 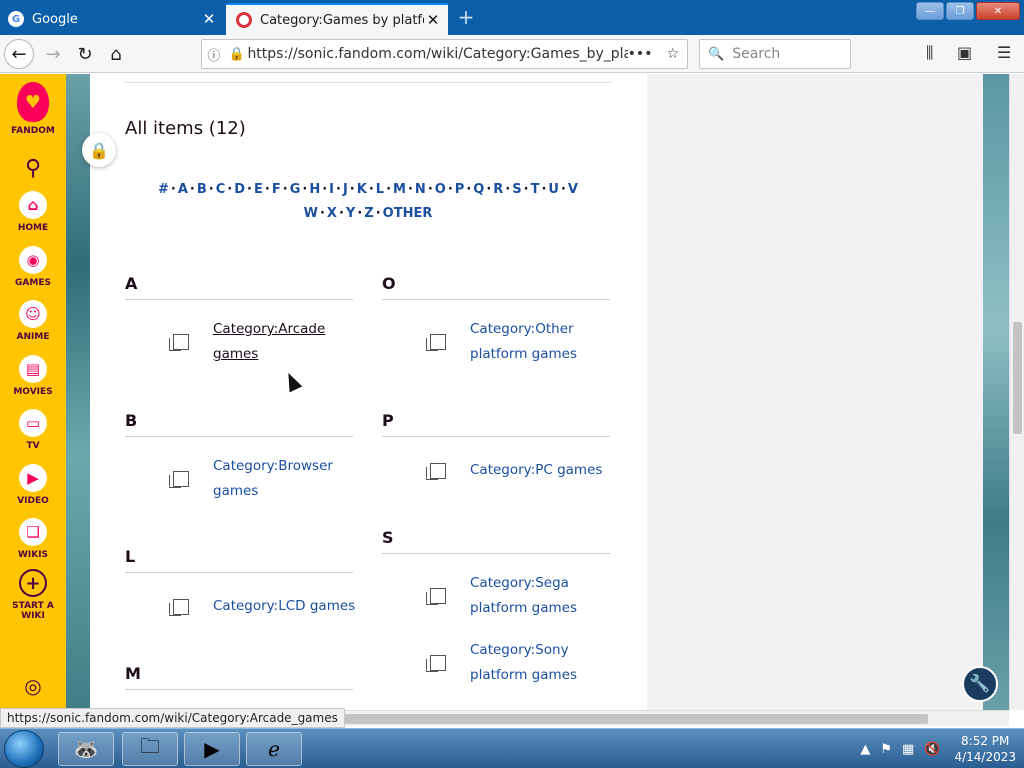 What do you see at coordinates (908, 749) in the screenshot?
I see `network-icon: ▦` at bounding box center [908, 749].